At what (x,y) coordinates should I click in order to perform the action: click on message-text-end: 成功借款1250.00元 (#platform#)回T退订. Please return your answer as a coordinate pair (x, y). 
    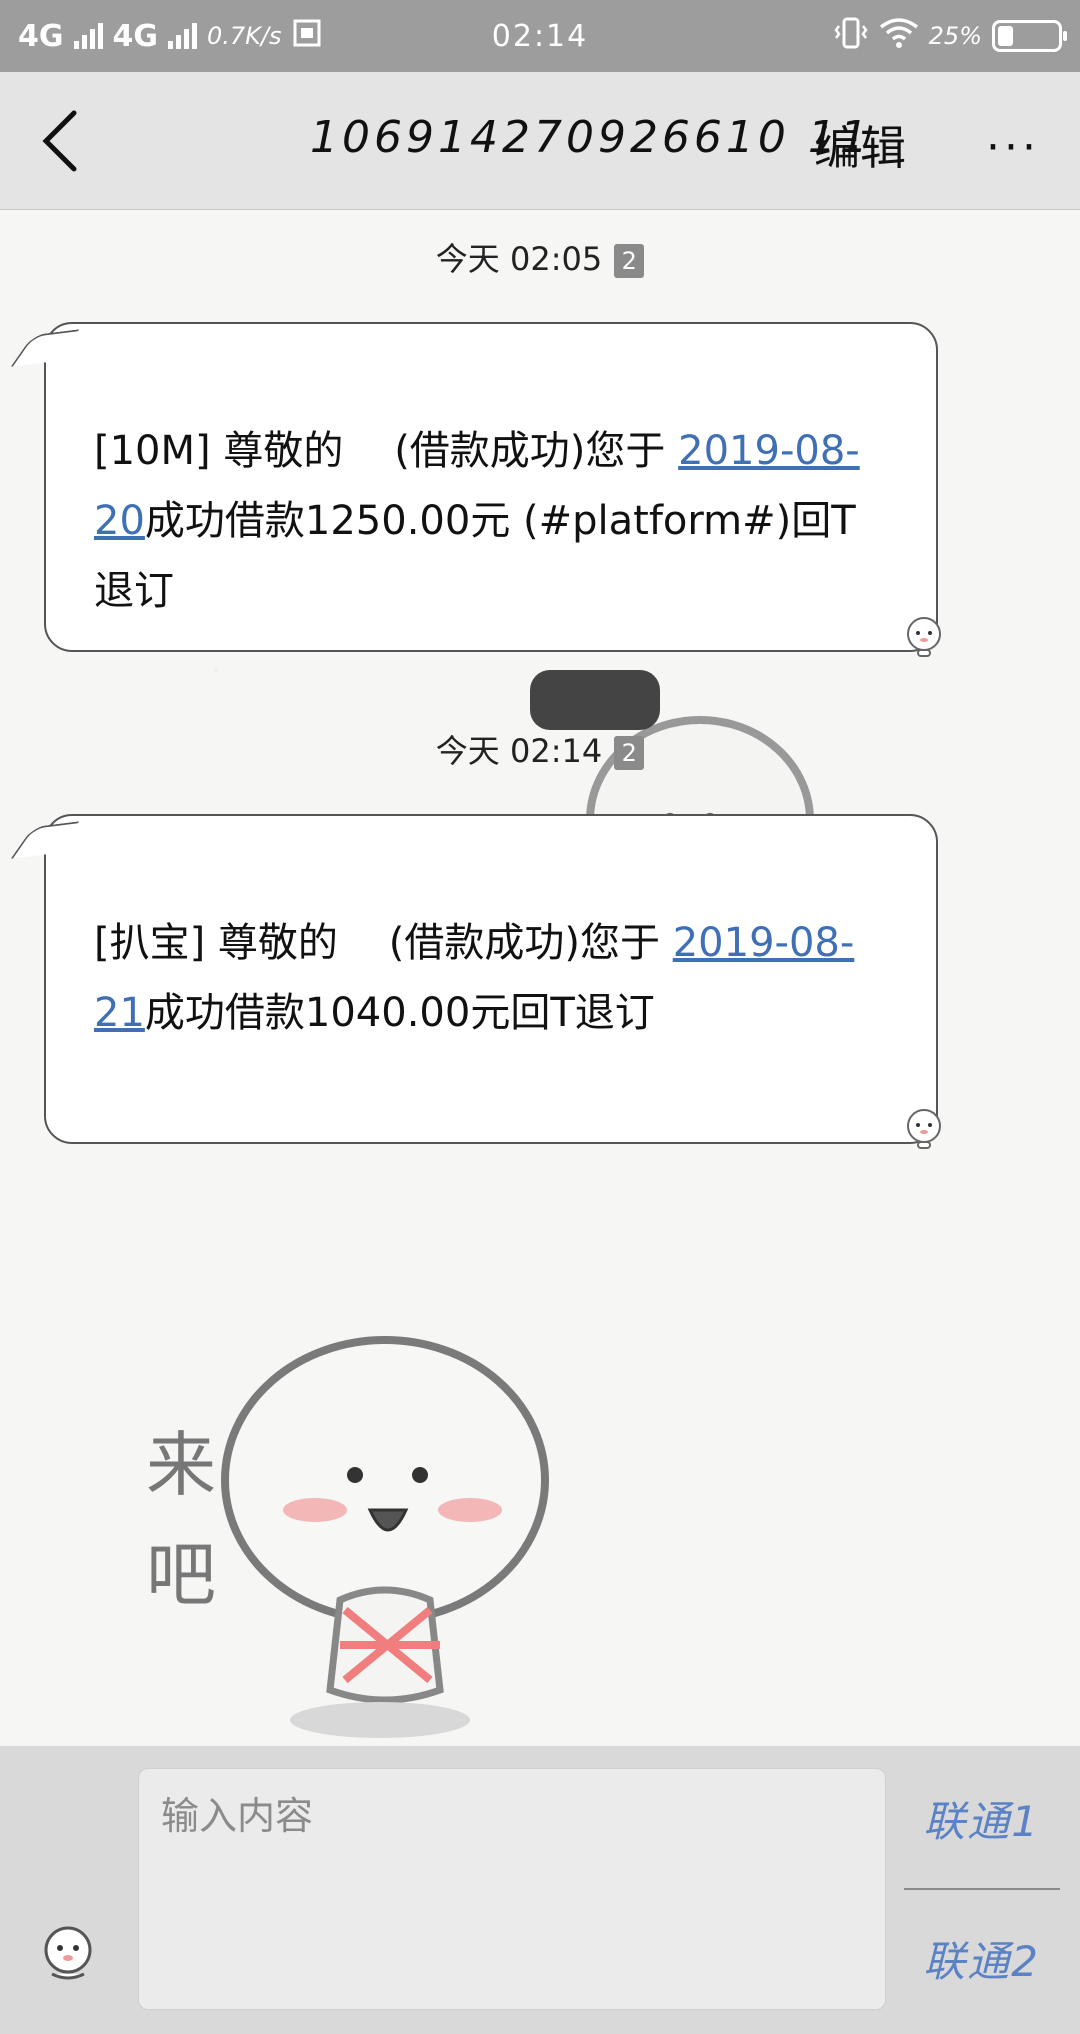
    Looking at the image, I should click on (475, 556).